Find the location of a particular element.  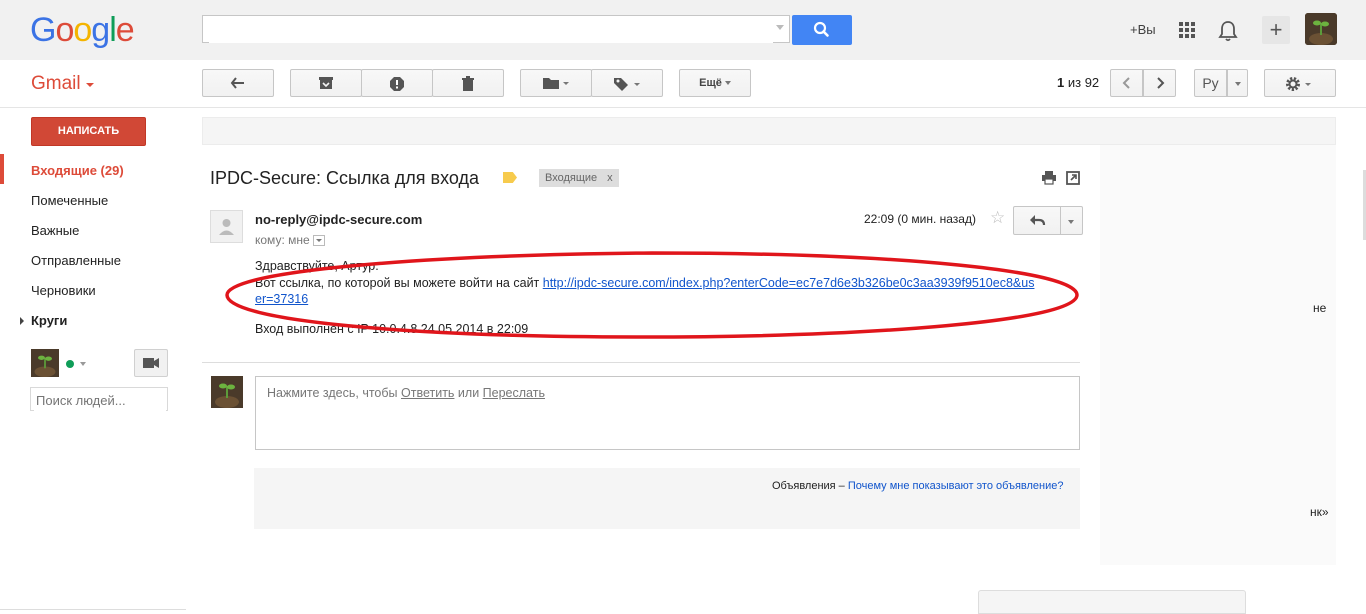

sidebar-item-important: Важные is located at coordinates (55, 230).